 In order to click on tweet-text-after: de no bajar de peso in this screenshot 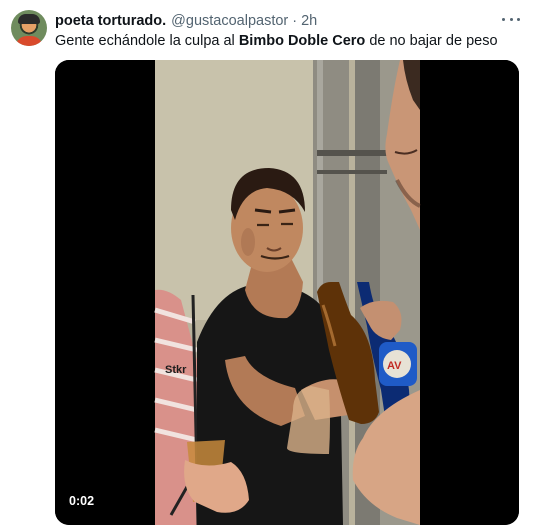, I will do `click(431, 41)`.